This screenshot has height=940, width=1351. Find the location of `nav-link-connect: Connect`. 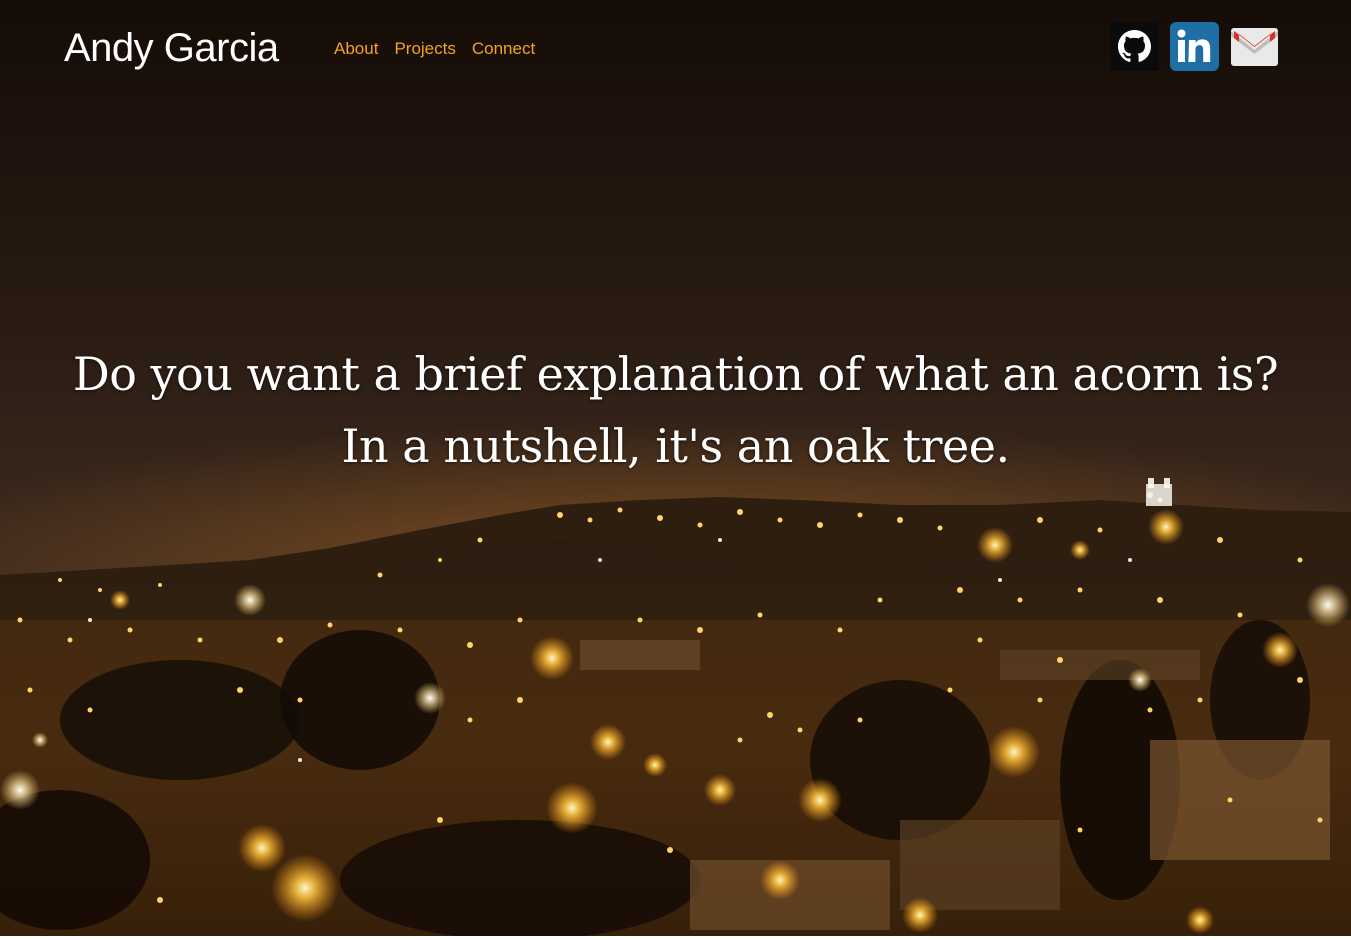

nav-link-connect: Connect is located at coordinates (503, 49).